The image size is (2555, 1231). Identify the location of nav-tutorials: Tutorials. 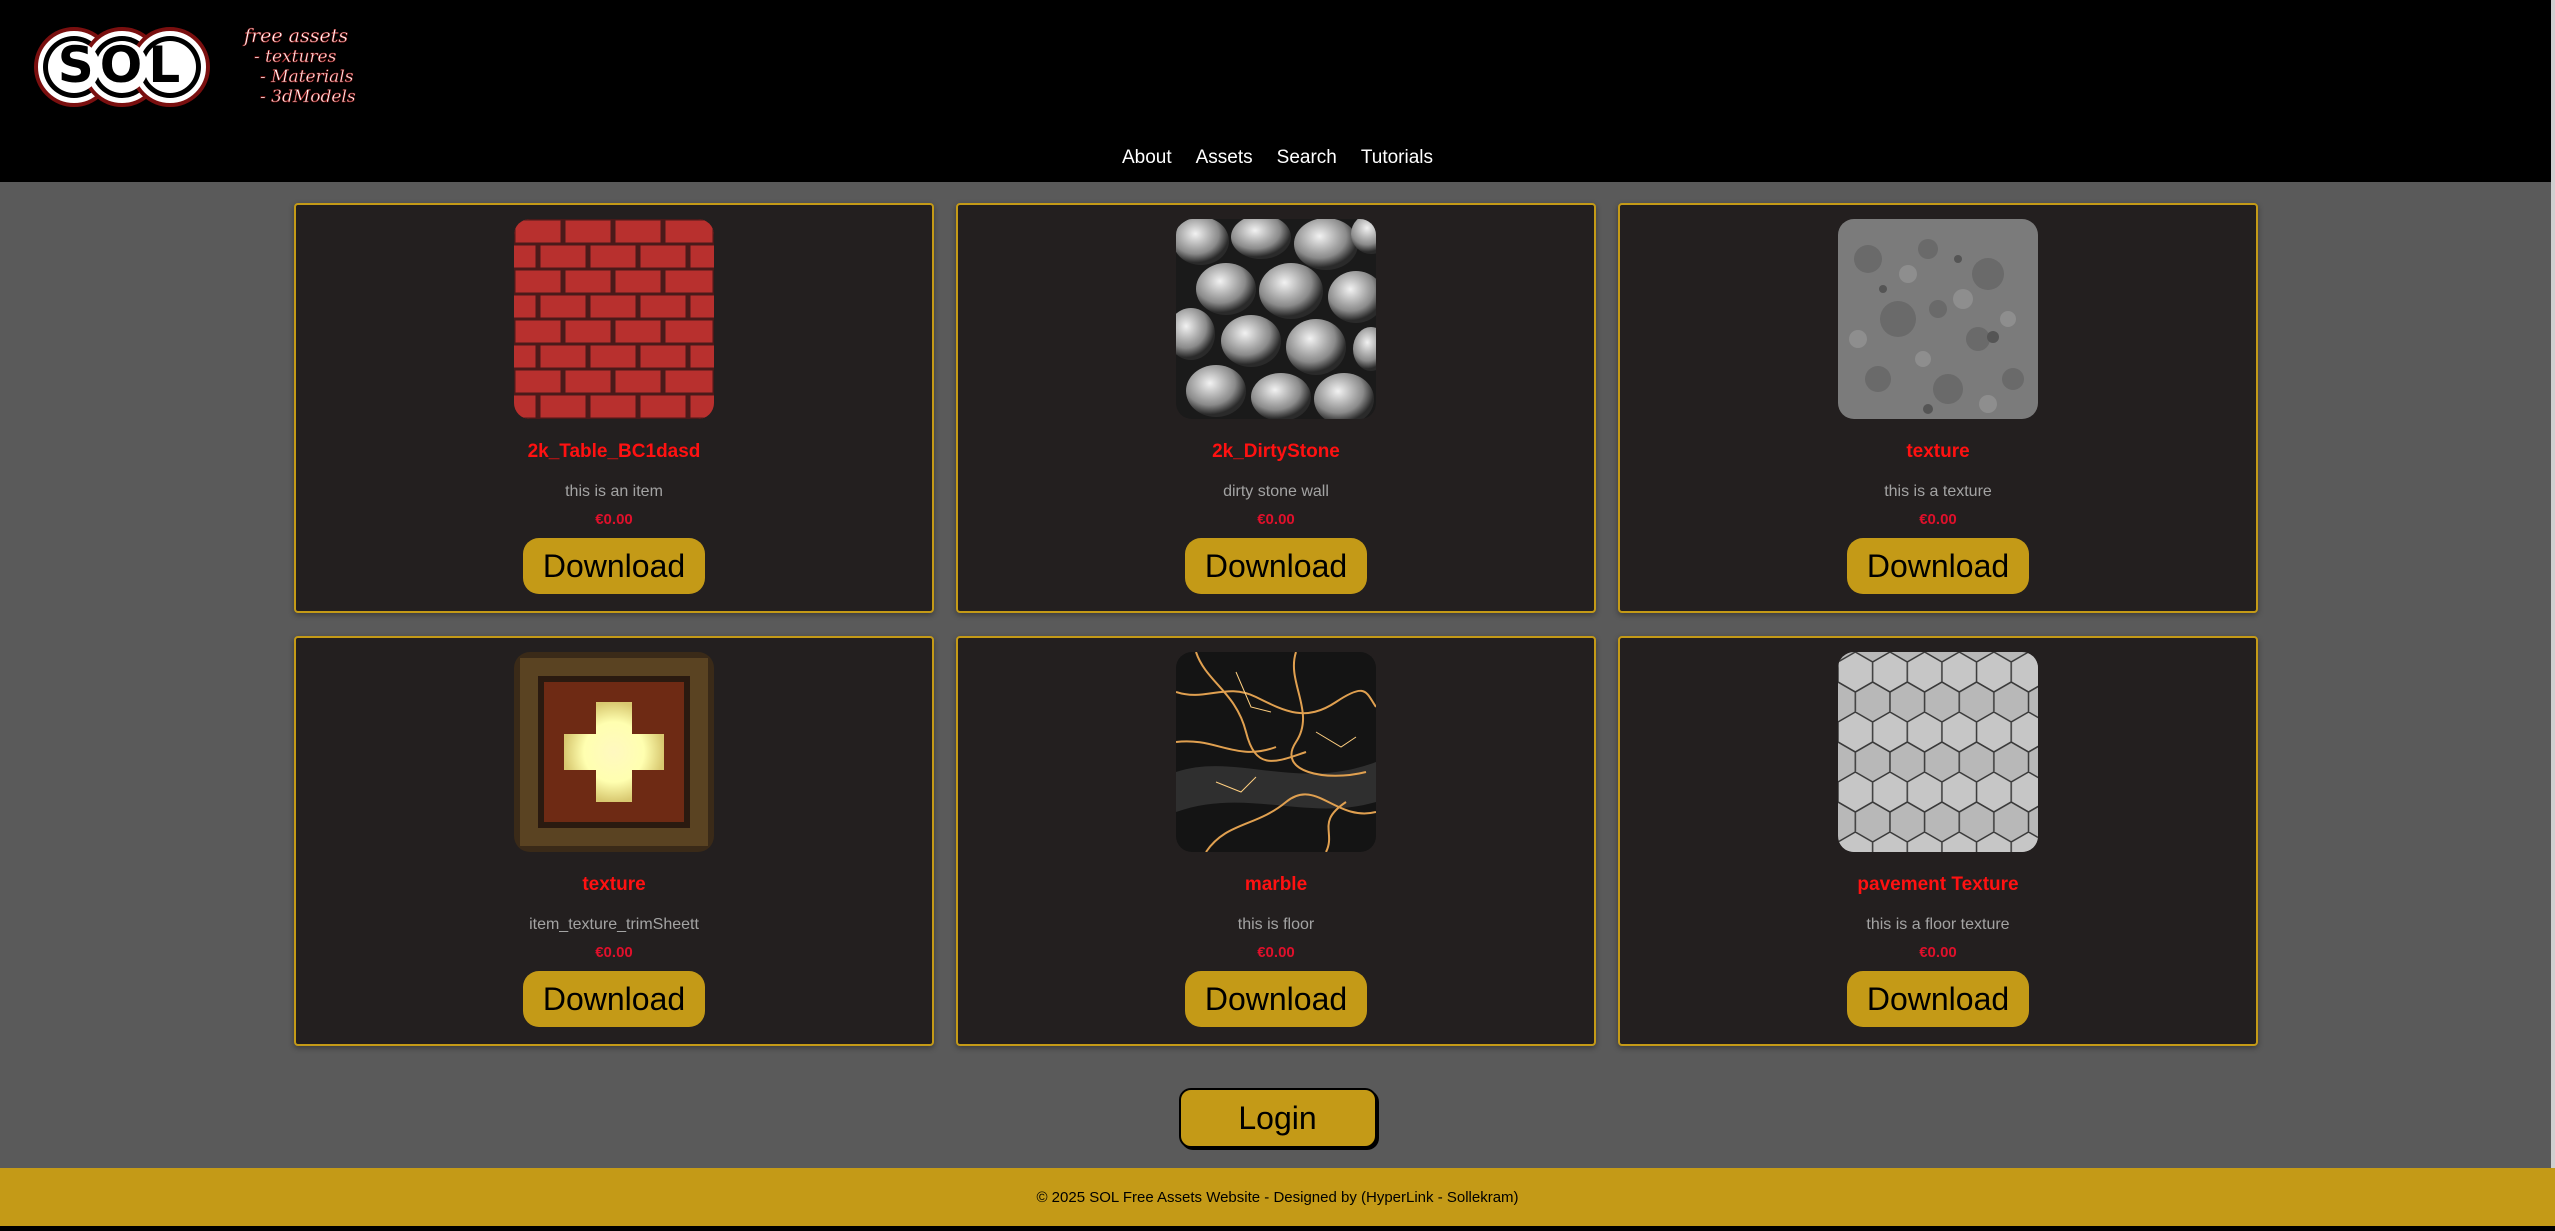
(1397, 158).